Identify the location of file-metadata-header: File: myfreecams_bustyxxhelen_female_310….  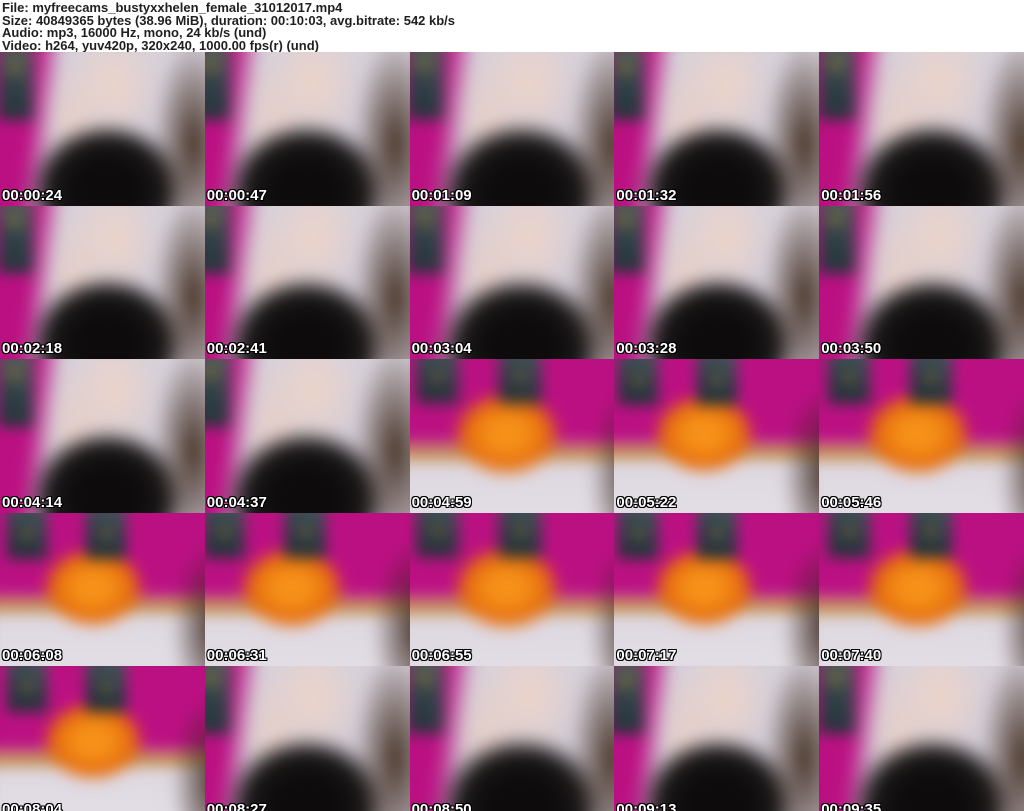
(512, 26).